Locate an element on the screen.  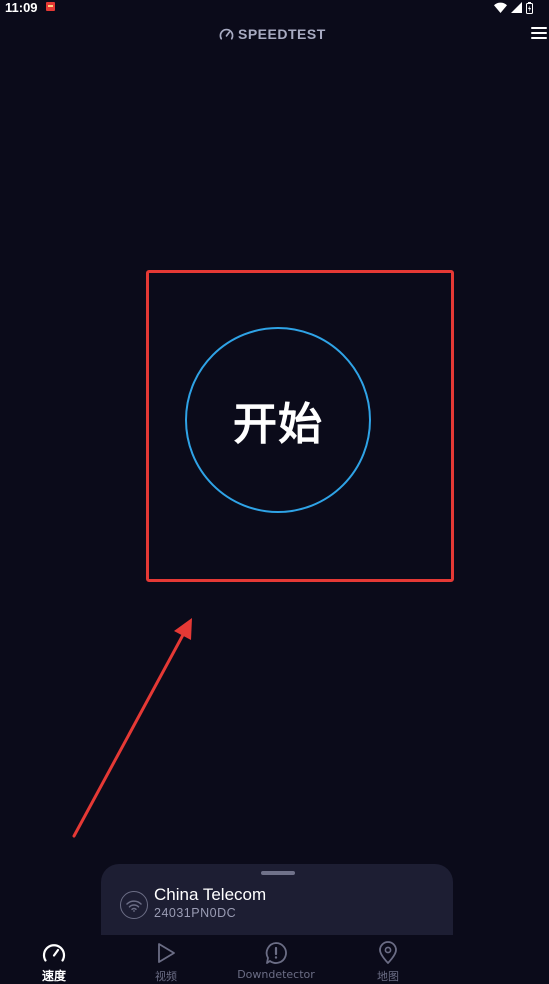
battery-icon is located at coordinates (529, 7).